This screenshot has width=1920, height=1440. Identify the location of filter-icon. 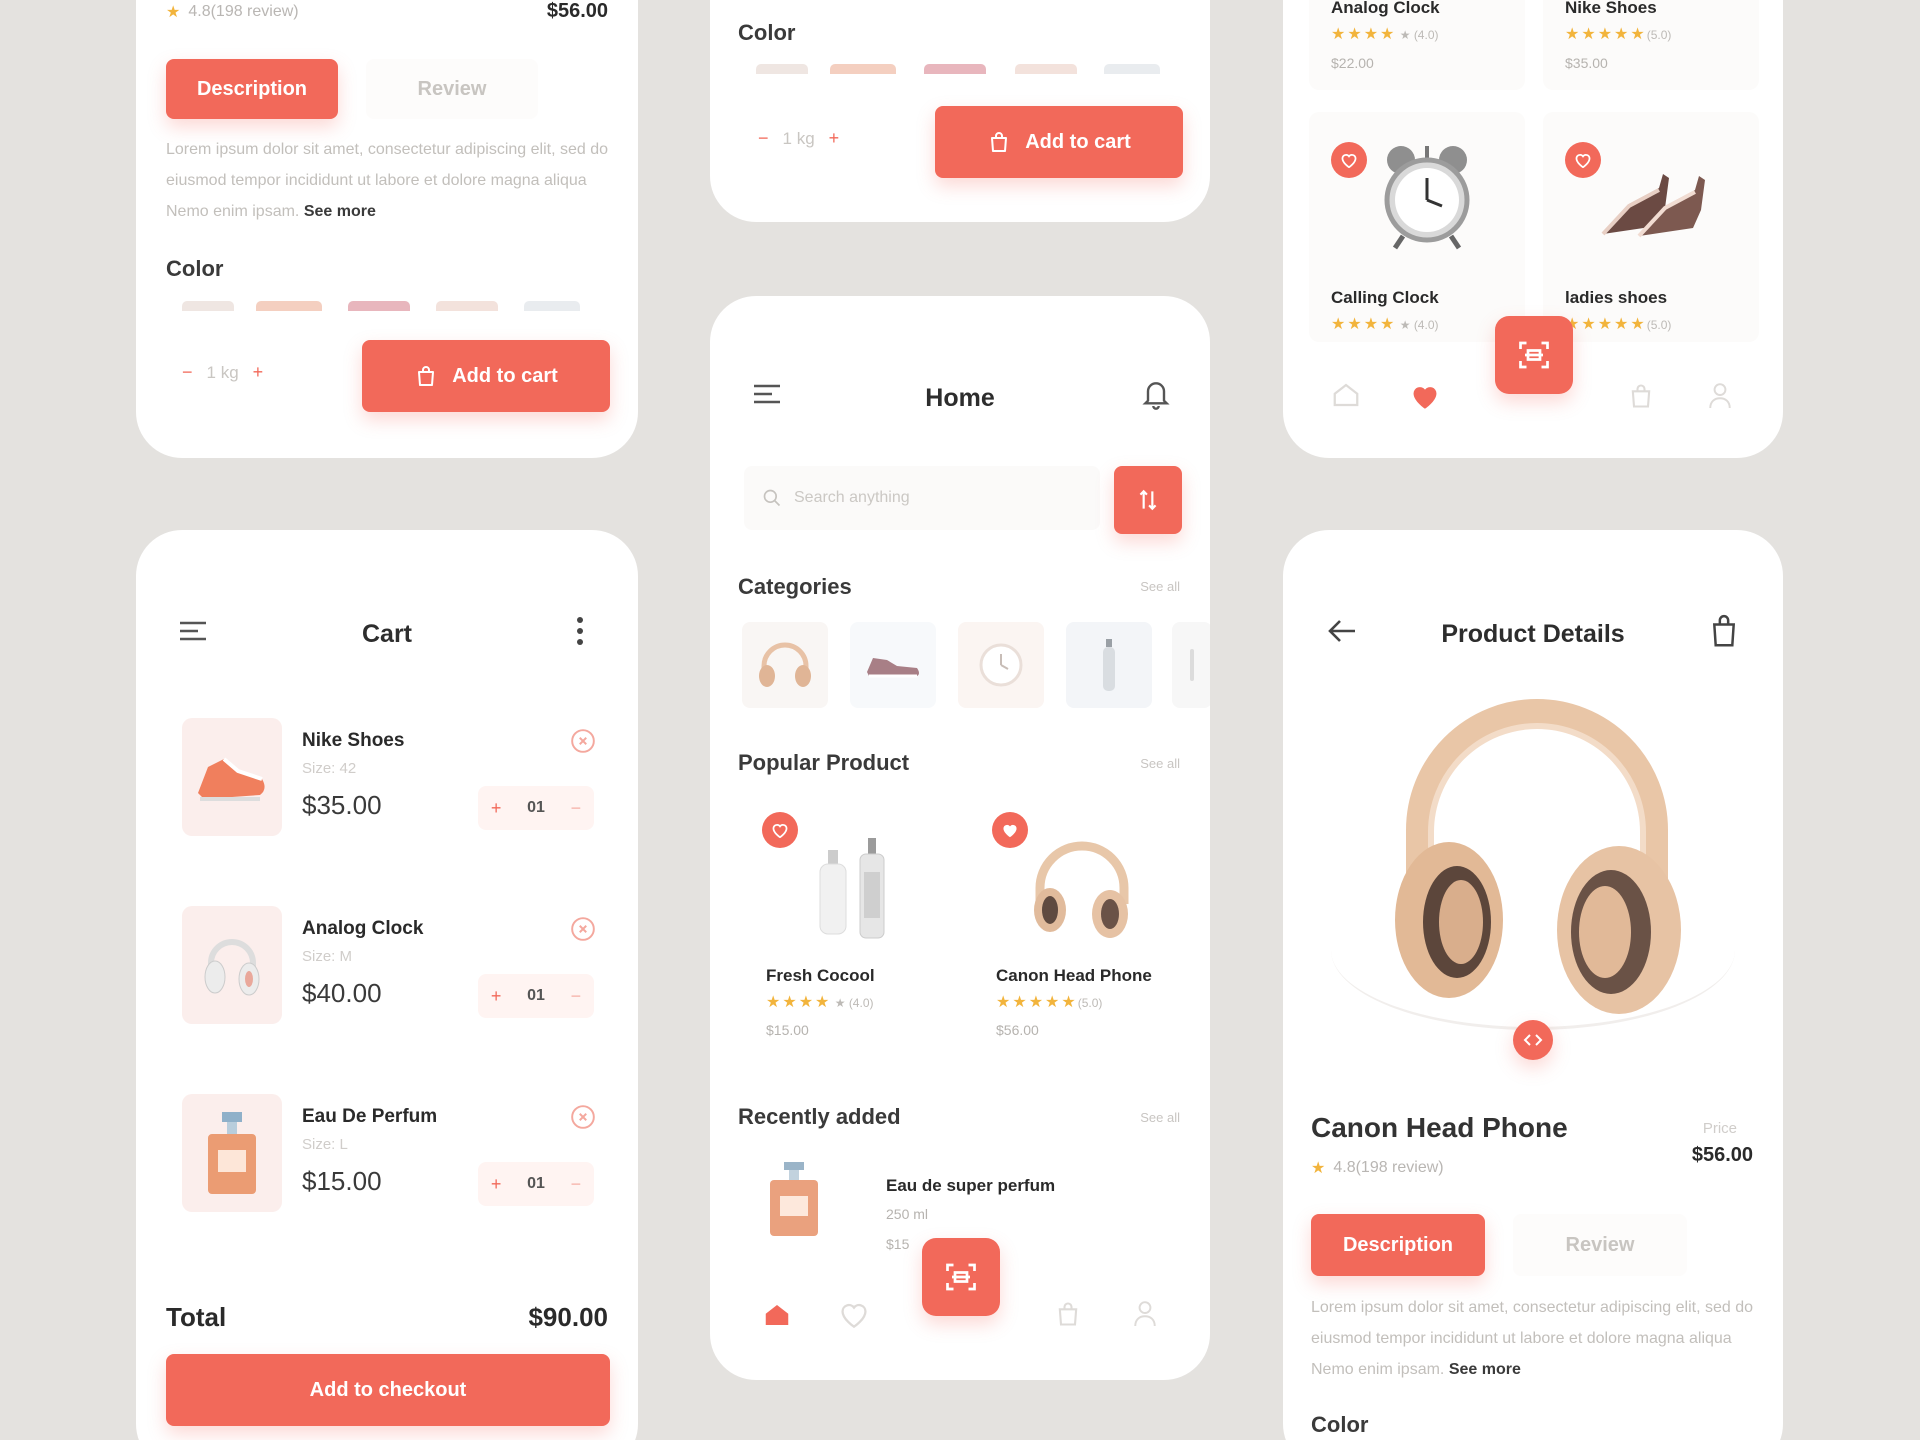
(1148, 500).